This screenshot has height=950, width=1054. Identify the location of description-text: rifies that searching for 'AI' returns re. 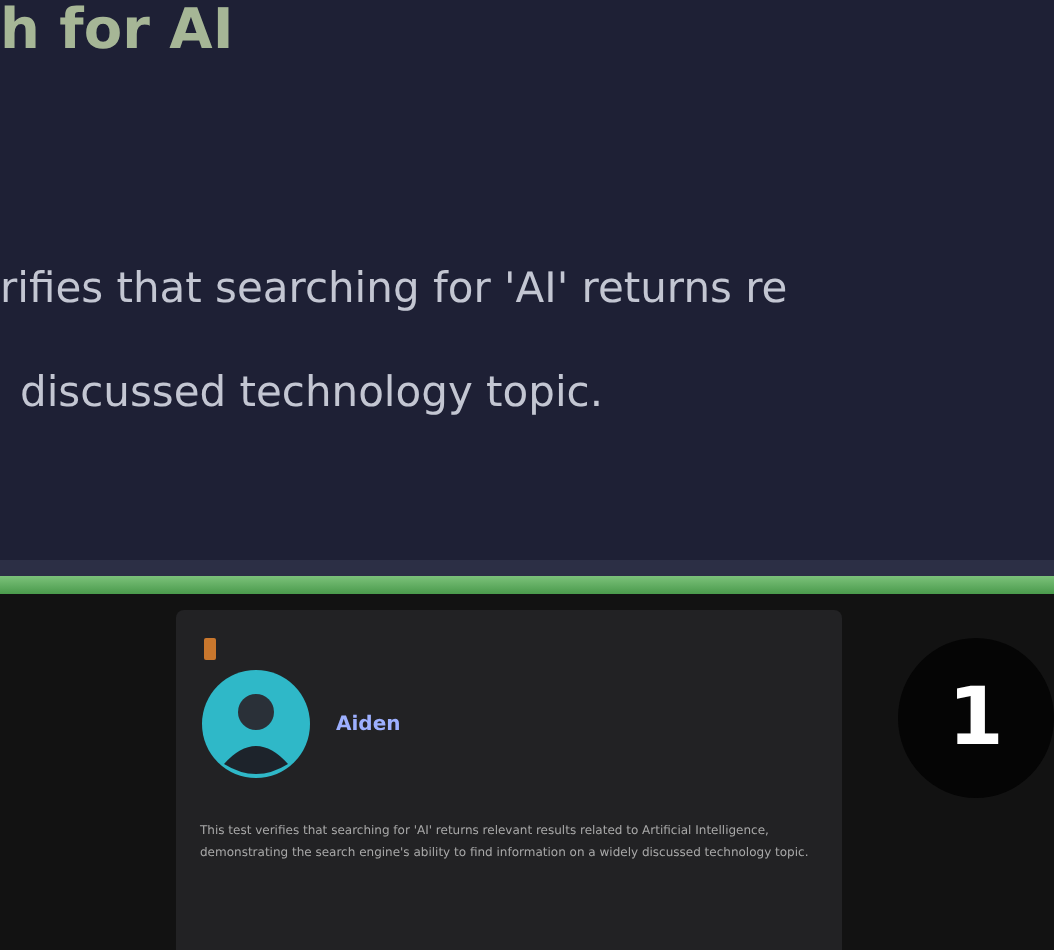
(395, 289).